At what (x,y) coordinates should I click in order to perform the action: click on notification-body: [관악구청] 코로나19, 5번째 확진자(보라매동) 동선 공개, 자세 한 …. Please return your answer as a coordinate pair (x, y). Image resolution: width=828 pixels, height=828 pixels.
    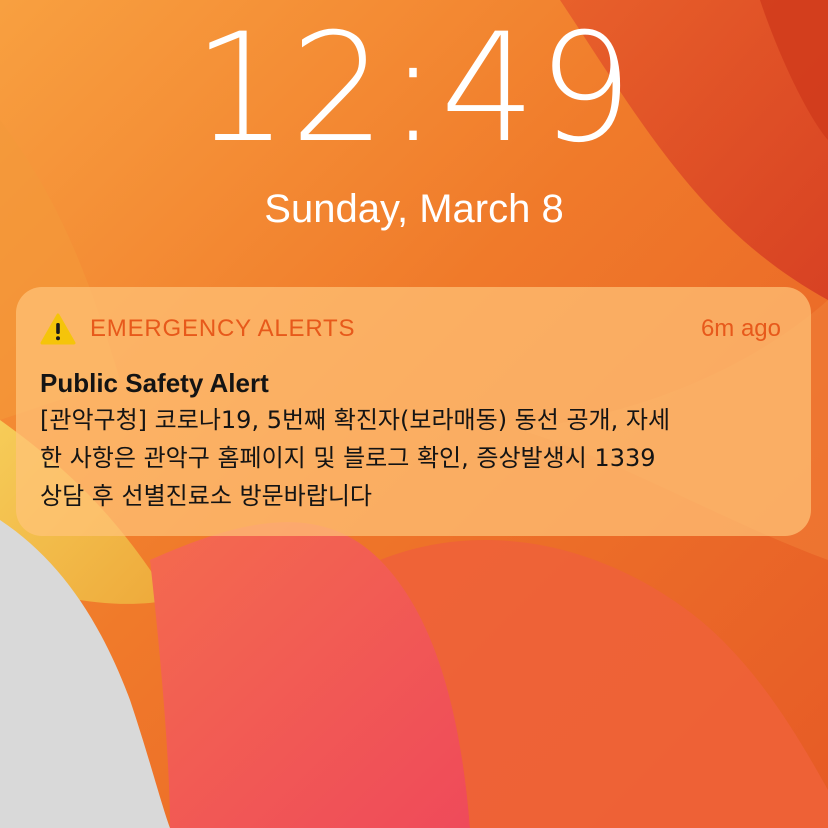
    Looking at the image, I should click on (413, 458).